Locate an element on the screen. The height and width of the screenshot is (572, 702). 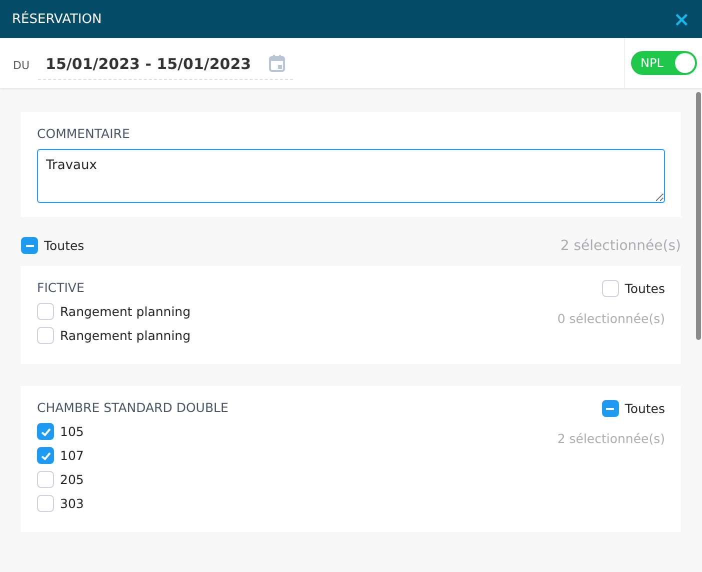
comment-label: COMMENTAIRE is located at coordinates (84, 133).